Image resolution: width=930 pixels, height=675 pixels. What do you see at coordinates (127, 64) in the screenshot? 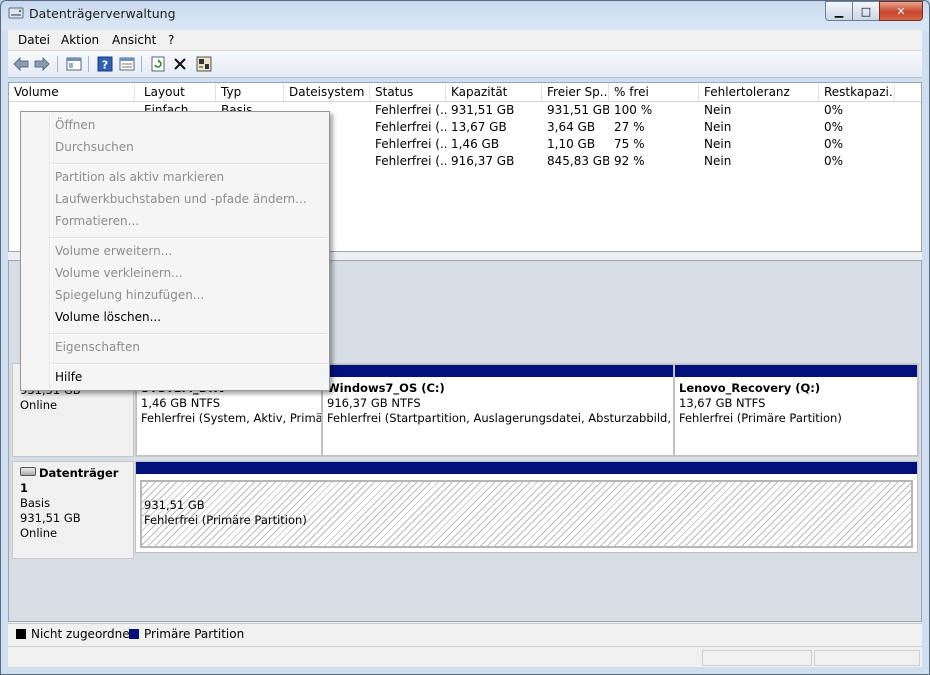
I see `properties-icon` at bounding box center [127, 64].